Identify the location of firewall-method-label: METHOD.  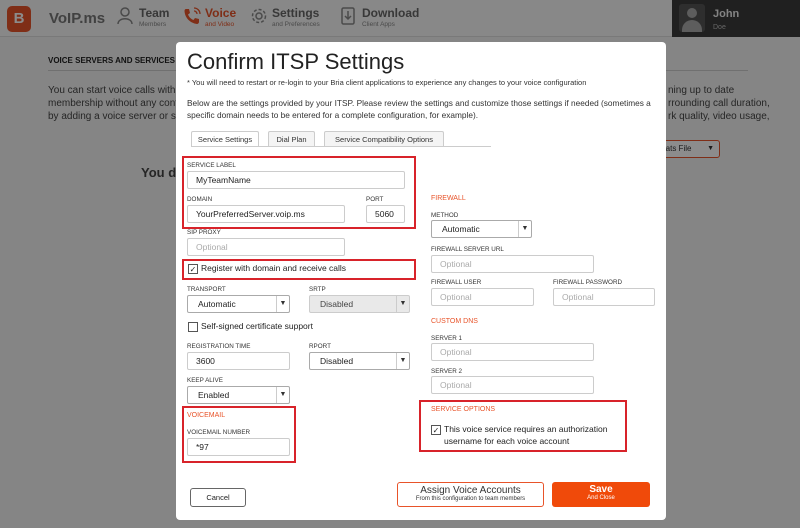
(445, 215).